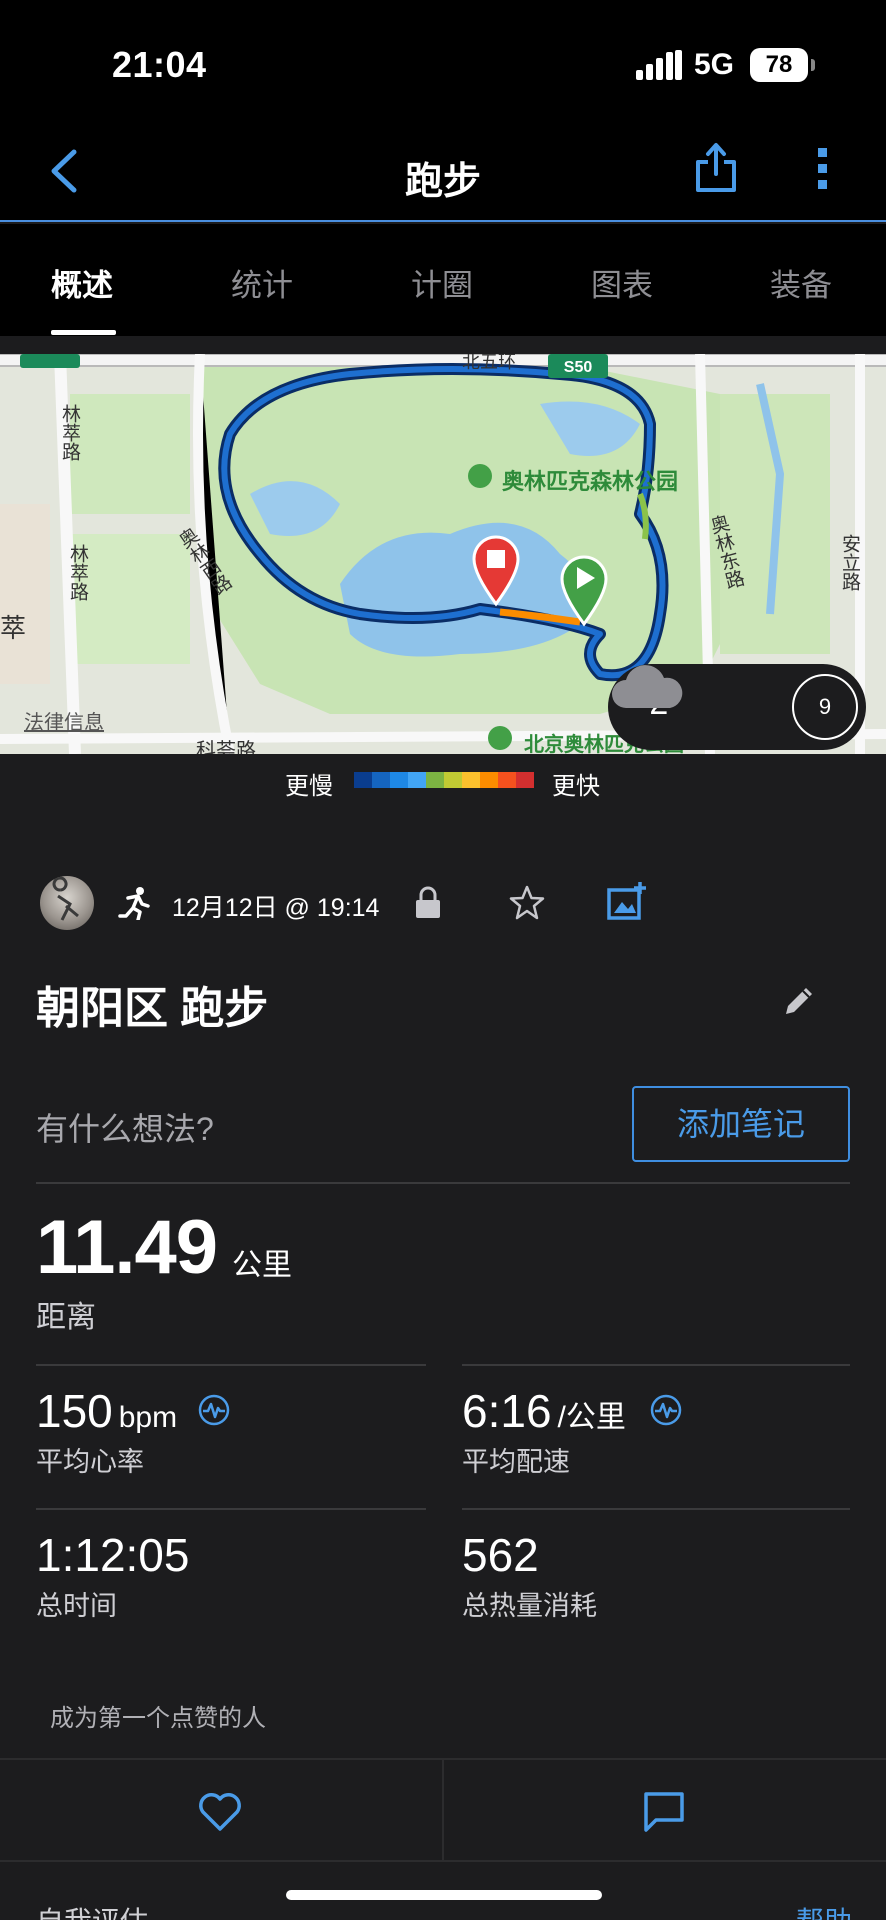 The image size is (886, 1920). I want to click on pace-monitor-icon, so click(666, 1410).